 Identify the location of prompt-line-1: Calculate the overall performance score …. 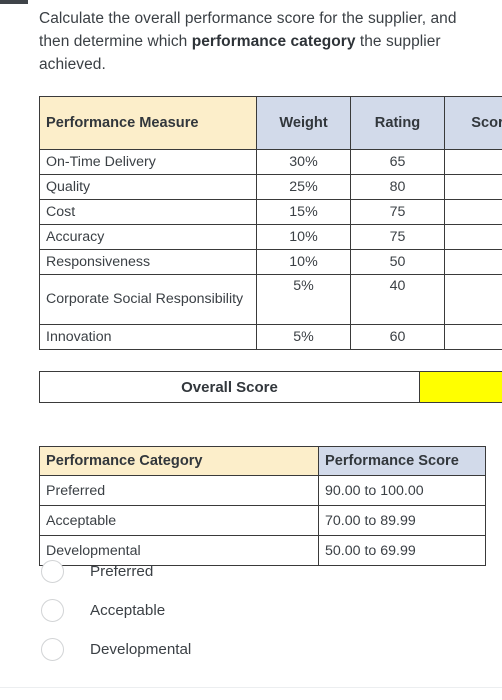
(201, 18).